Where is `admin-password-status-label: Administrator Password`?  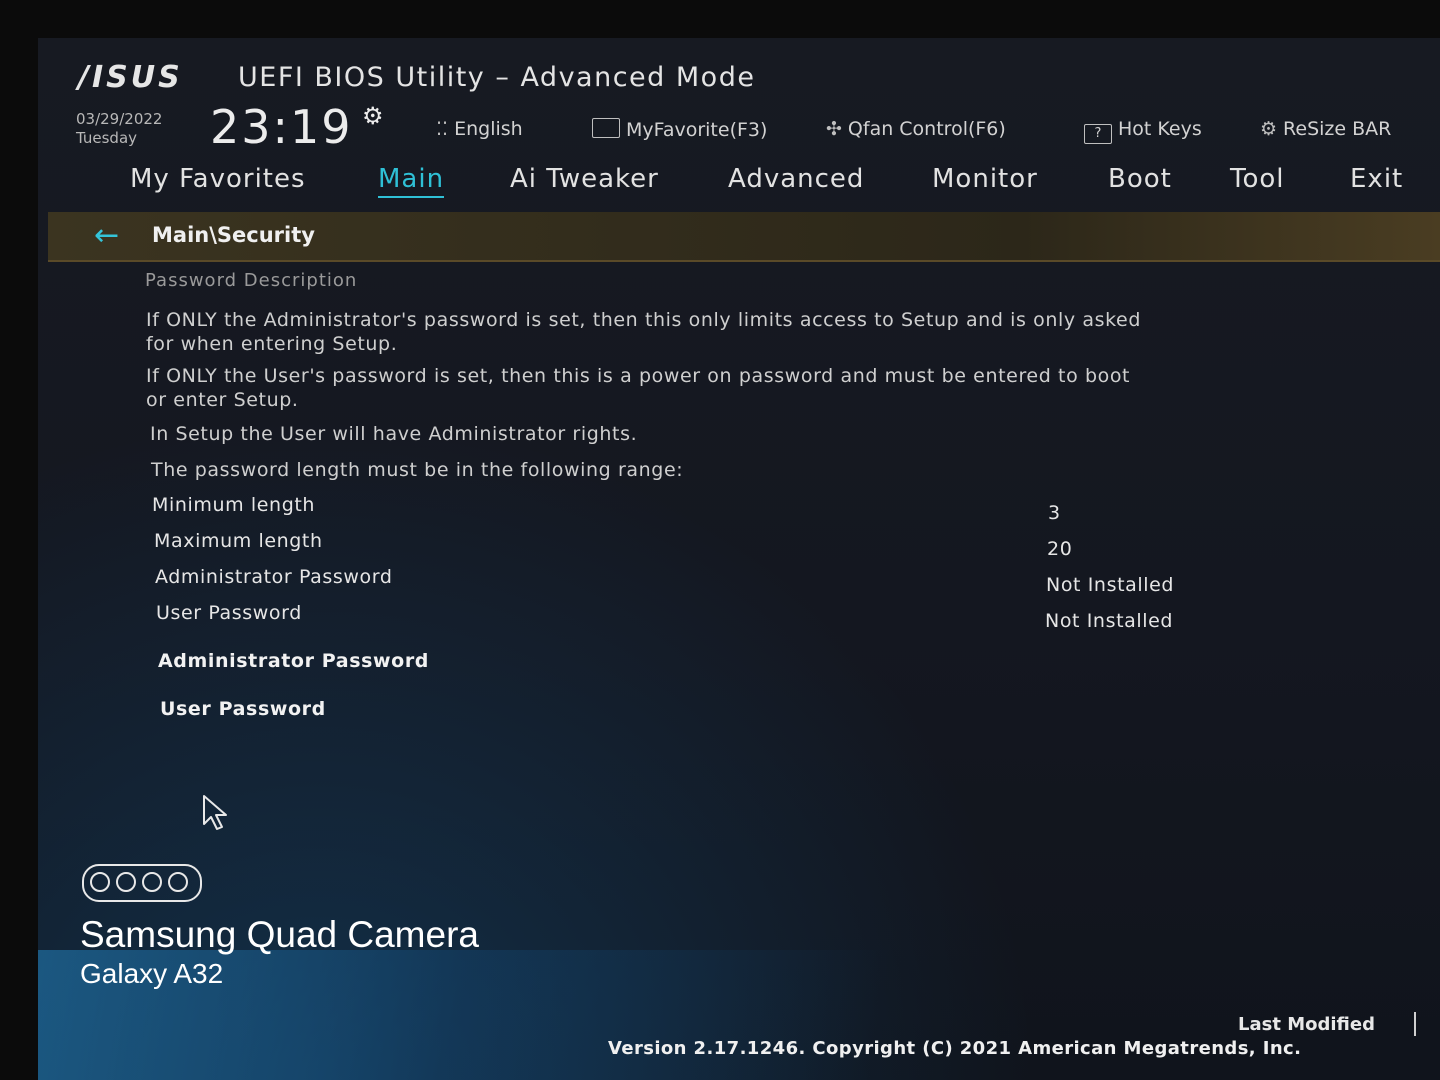 admin-password-status-label: Administrator Password is located at coordinates (274, 577).